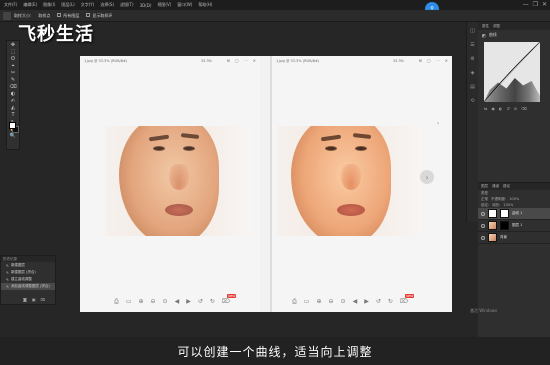 The image size is (550, 365). Describe the element at coordinates (544, 4) in the screenshot. I see `close-button: ✕` at that location.